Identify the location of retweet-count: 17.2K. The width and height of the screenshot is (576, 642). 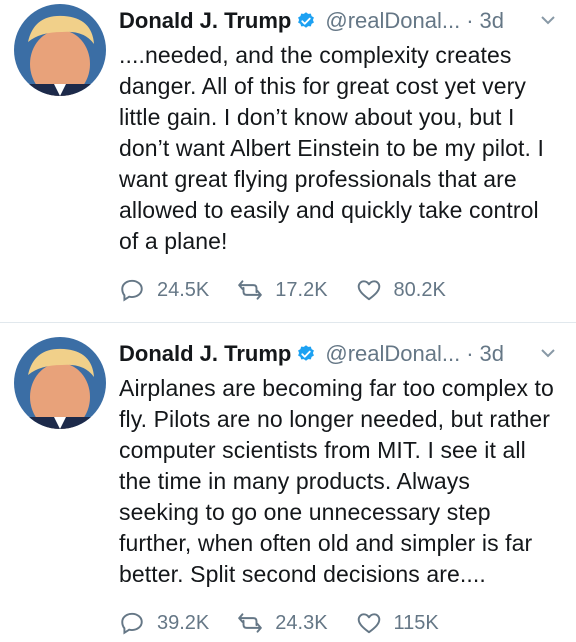
(301, 289).